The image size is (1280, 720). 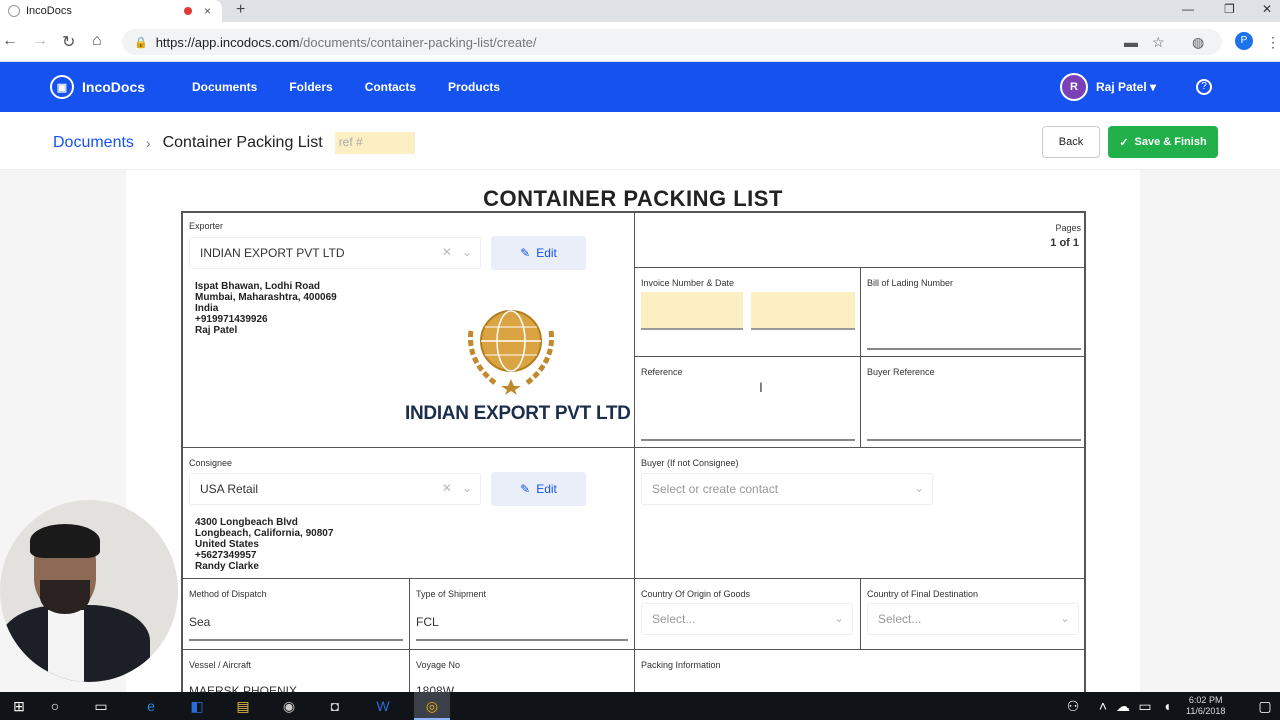 I want to click on nav-contacts: Contacts, so click(x=390, y=87).